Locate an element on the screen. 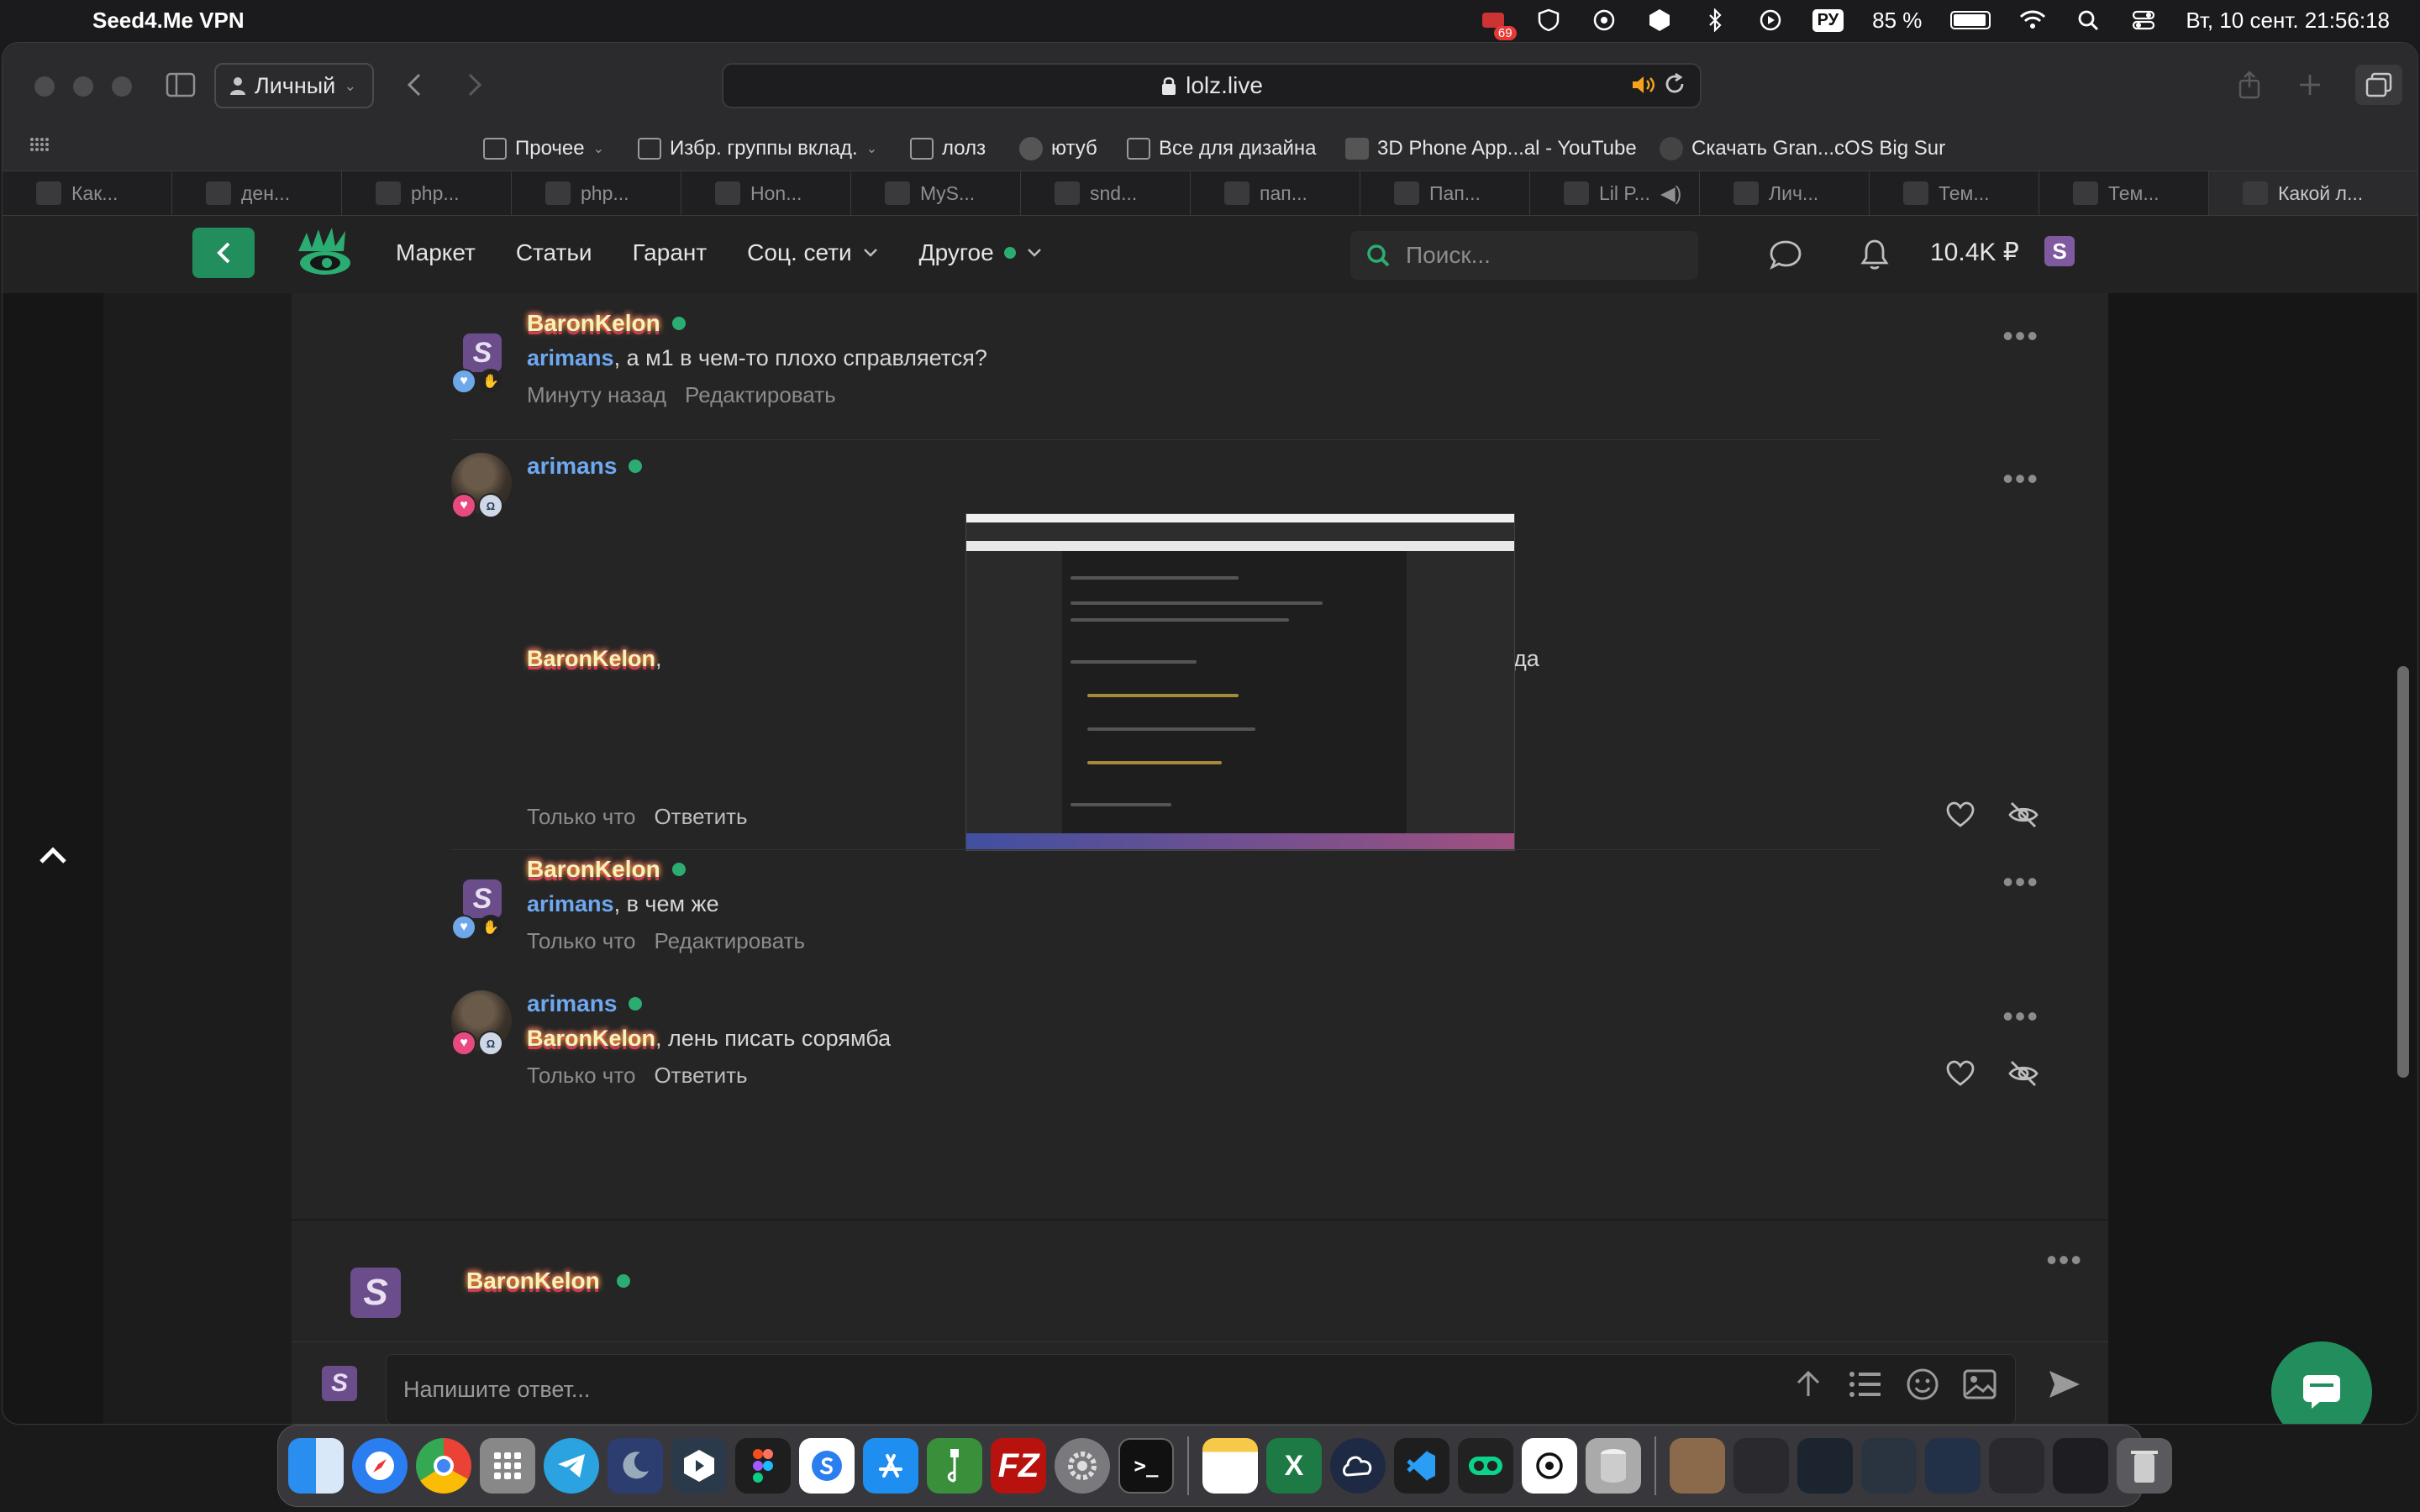 This screenshot has width=2420, height=1512. notes-icon is located at coordinates (1230, 1466).